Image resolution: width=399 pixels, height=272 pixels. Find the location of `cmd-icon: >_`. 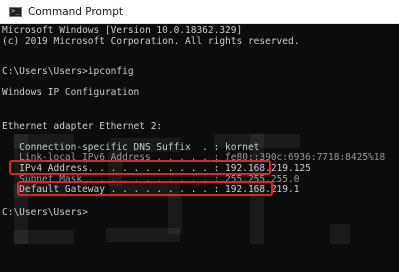

cmd-icon: >_ is located at coordinates (15, 12).